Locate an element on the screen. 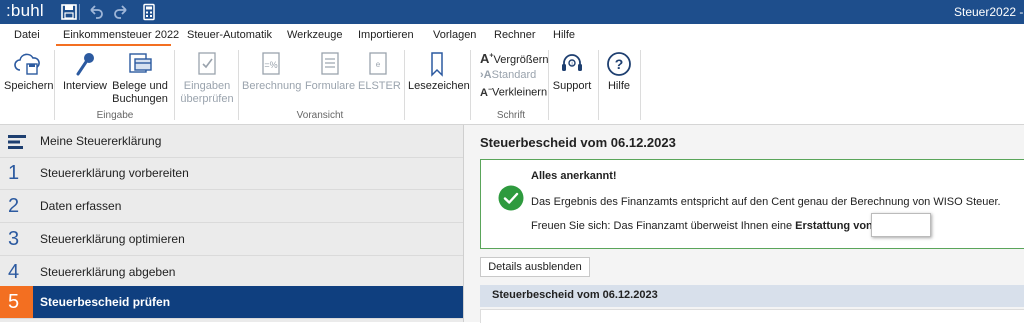 The image size is (1024, 323). formulare-label: Formulare is located at coordinates (330, 86).